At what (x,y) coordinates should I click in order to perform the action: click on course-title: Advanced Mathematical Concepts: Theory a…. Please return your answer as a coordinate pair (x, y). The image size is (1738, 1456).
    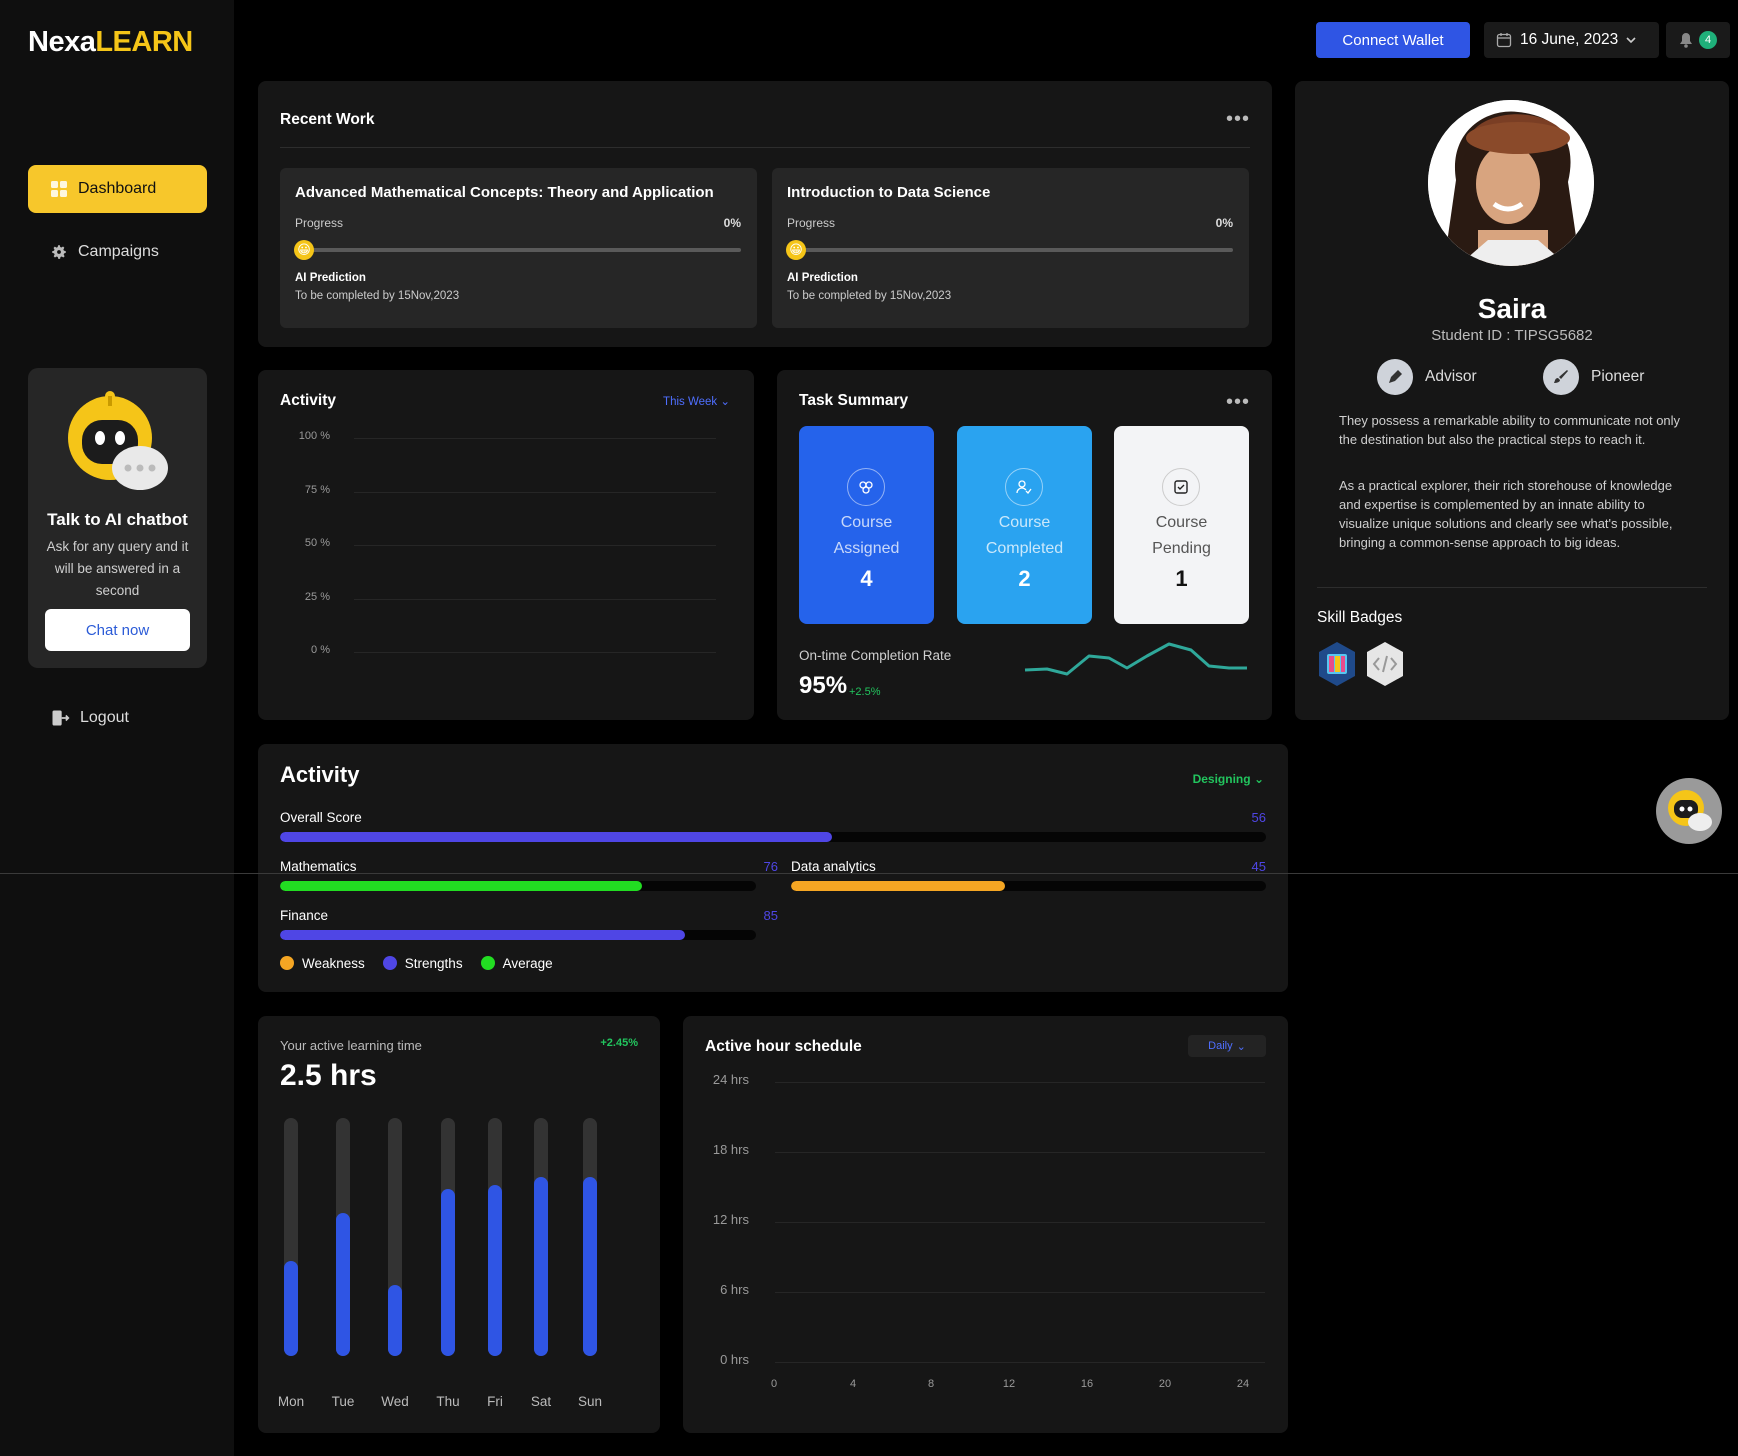
    Looking at the image, I should click on (504, 192).